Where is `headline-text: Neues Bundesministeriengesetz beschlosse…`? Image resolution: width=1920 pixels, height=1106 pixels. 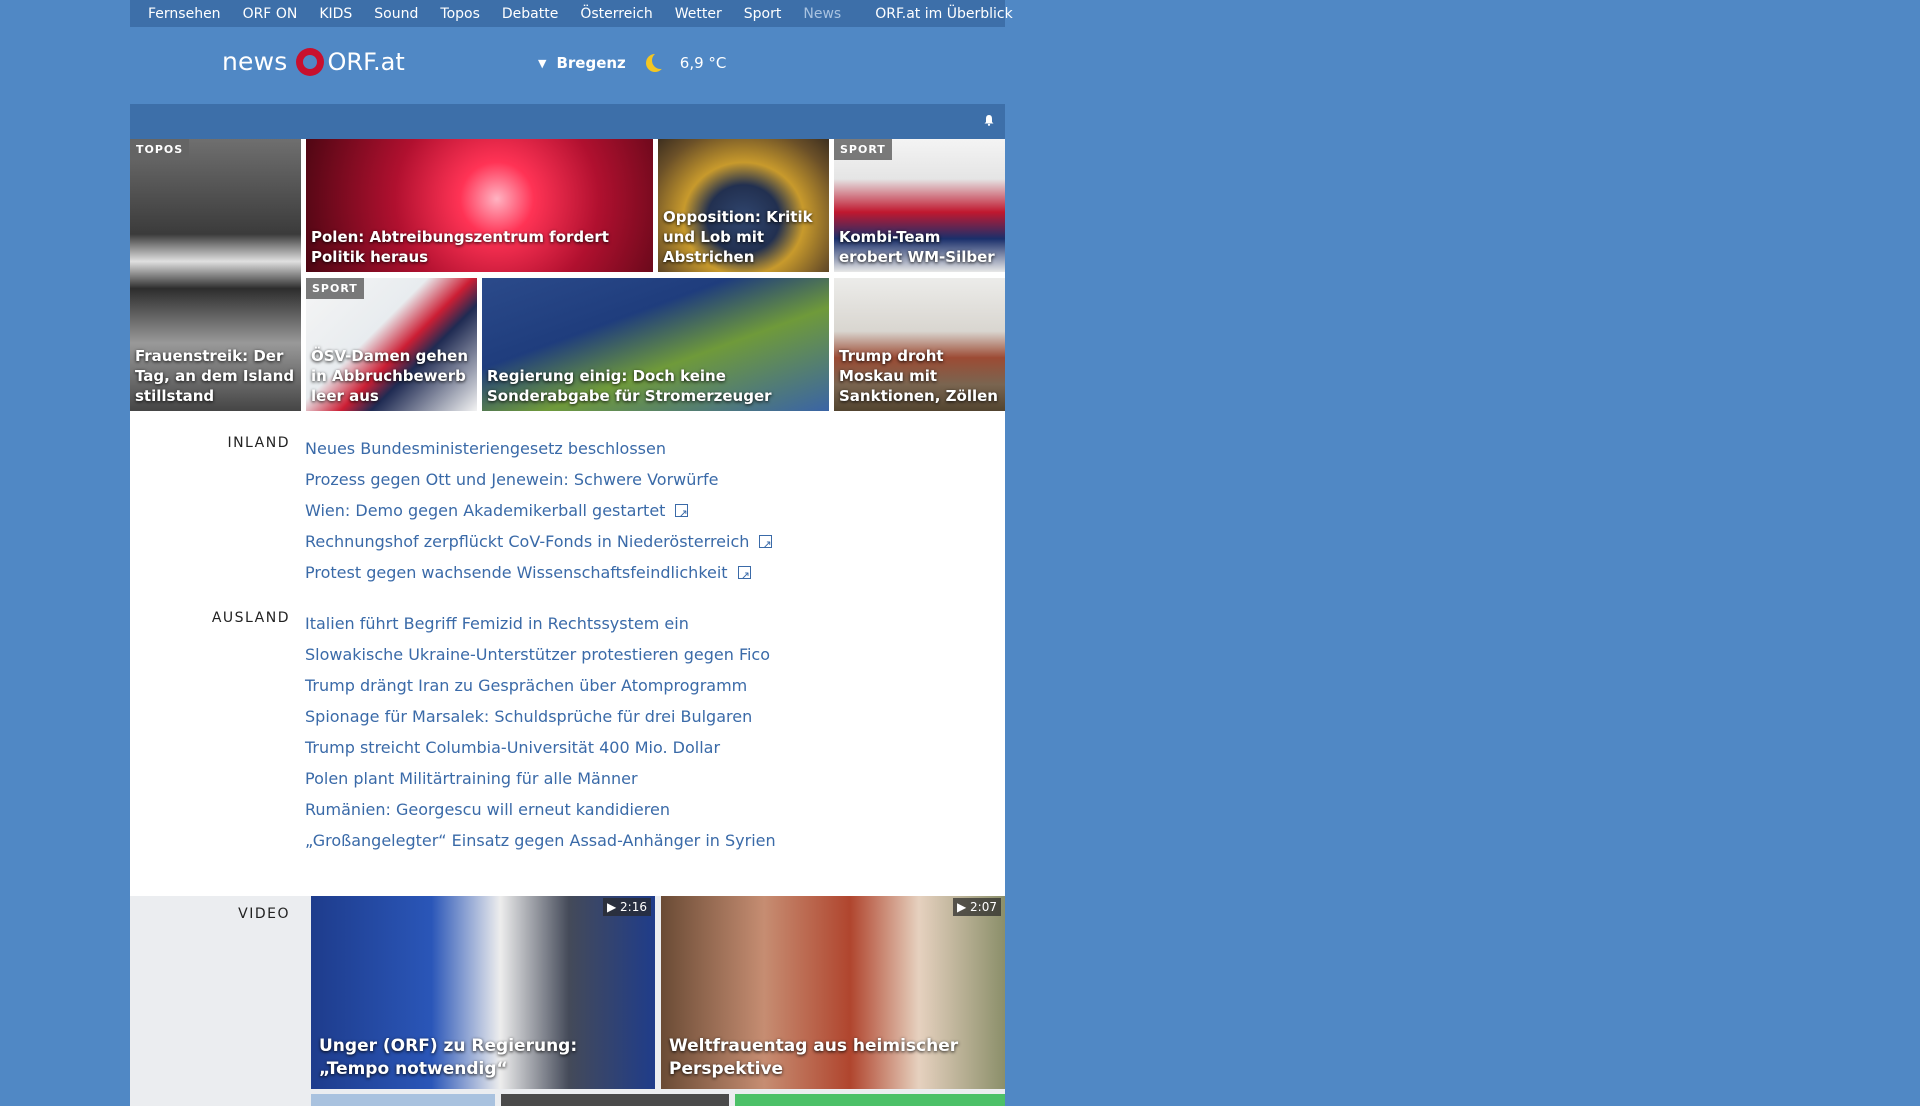
headline-text: Neues Bundesministeriengesetz beschlosse… is located at coordinates (485, 448).